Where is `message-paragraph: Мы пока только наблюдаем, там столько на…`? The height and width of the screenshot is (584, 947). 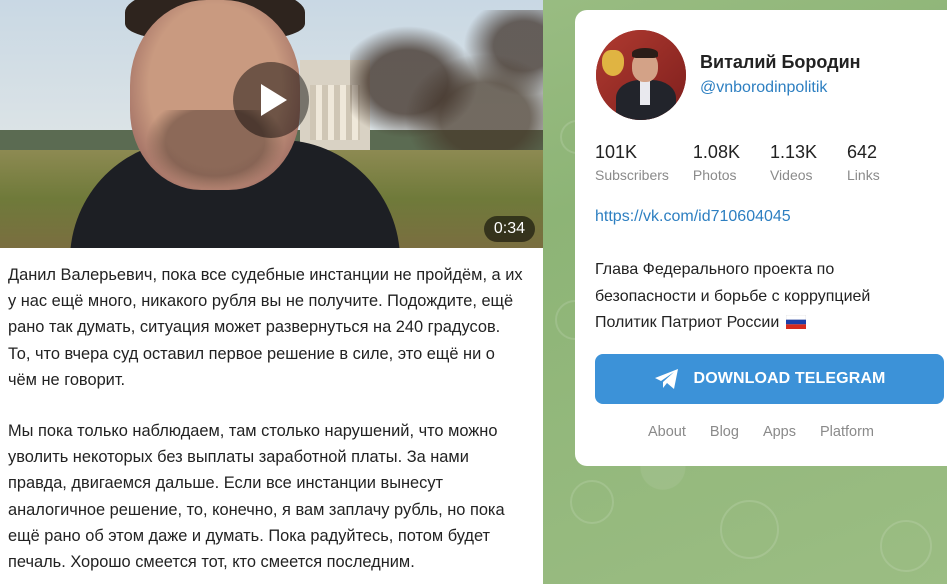 message-paragraph: Мы пока только наблюдаем, там столько на… is located at coordinates (256, 497).